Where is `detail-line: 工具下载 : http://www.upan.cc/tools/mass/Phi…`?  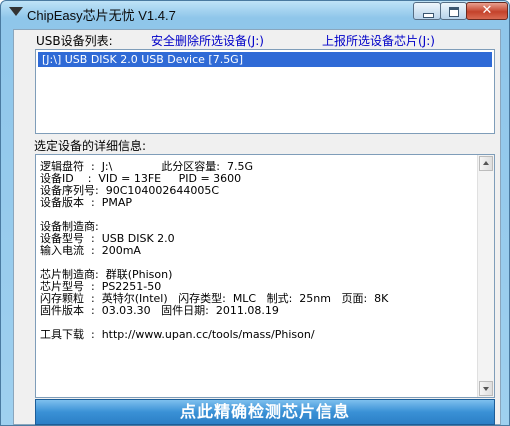 detail-line: 工具下载 : http://www.upan.cc/tools/mass/Phi… is located at coordinates (177, 334).